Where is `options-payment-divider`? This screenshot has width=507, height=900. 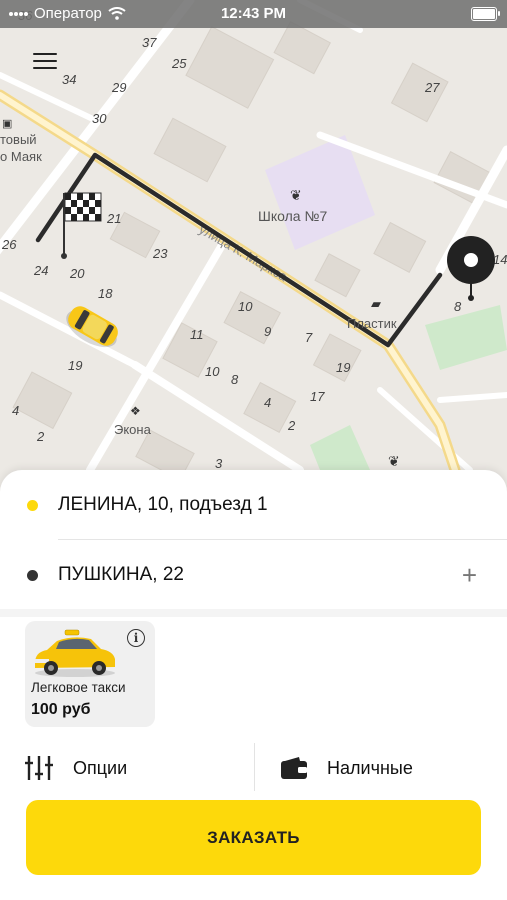 options-payment-divider is located at coordinates (254, 767).